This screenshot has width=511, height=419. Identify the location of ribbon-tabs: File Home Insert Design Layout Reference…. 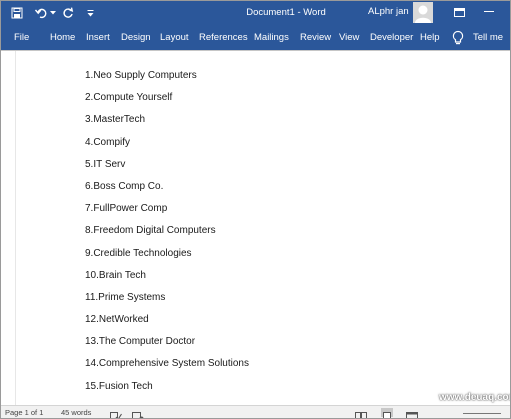
(255, 38).